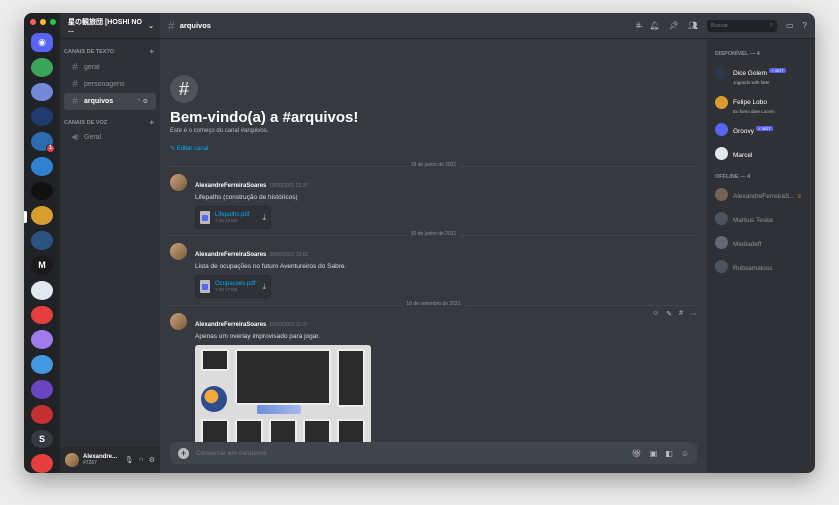 The height and width of the screenshot is (505, 839). What do you see at coordinates (771, 25) in the screenshot?
I see `search-icon: ⌕` at bounding box center [771, 25].